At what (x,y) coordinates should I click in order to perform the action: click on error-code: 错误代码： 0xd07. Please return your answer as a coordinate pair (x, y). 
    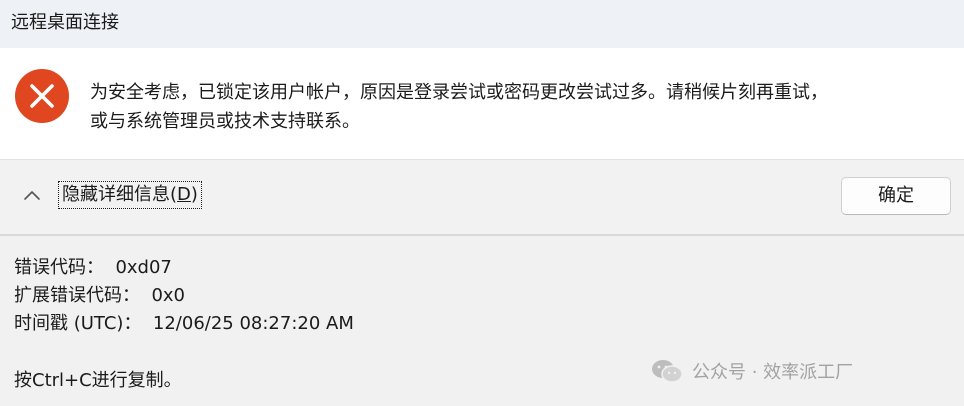
    Looking at the image, I should click on (93, 267).